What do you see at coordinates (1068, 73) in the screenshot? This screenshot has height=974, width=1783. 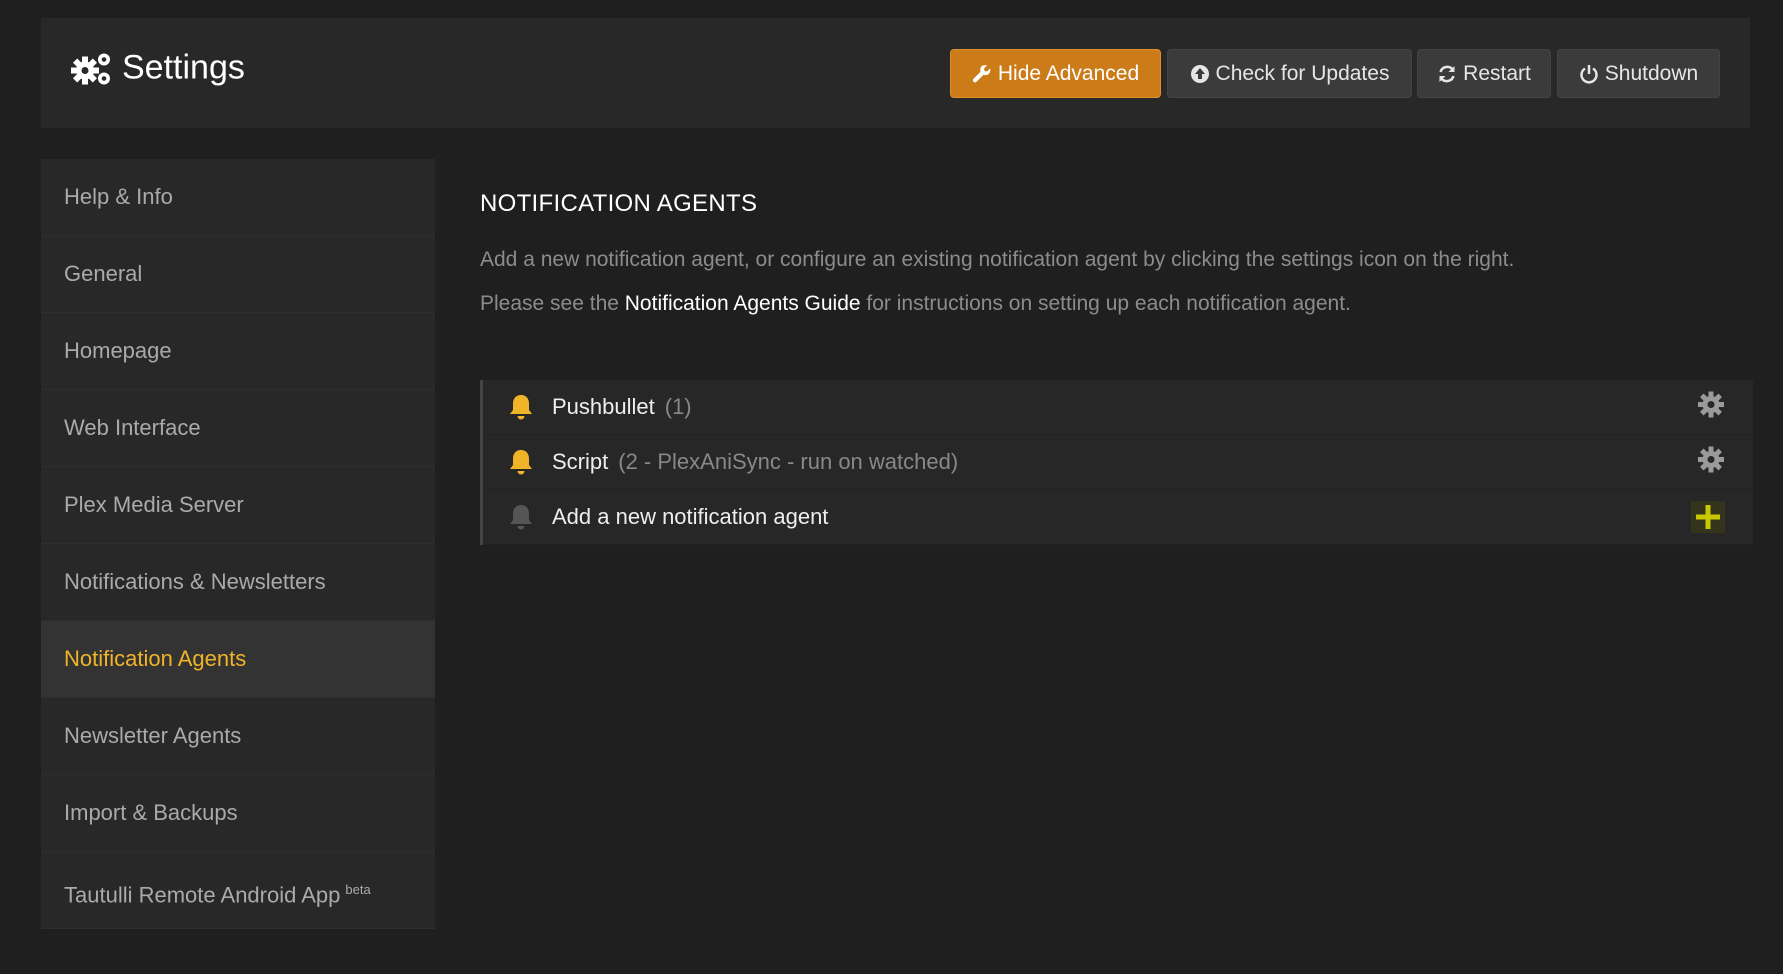 I see `hide-advanced-label: Hide Advanced` at bounding box center [1068, 73].